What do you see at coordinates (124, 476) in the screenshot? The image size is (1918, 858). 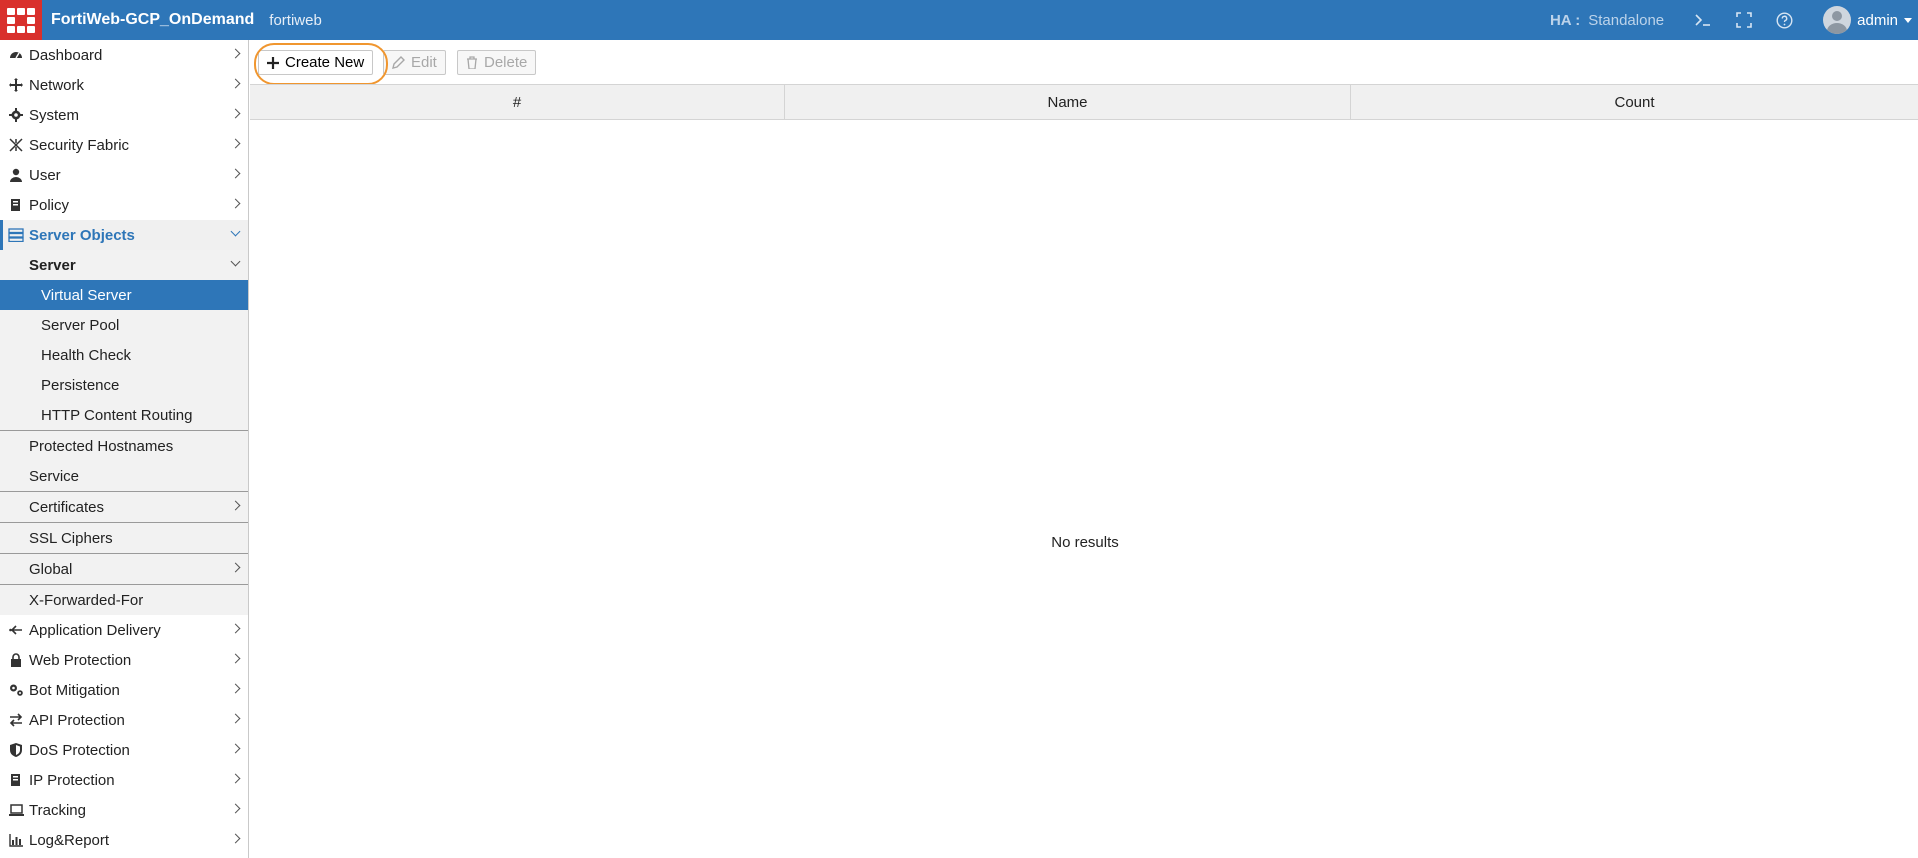 I see `sidebar-item-service: Service` at bounding box center [124, 476].